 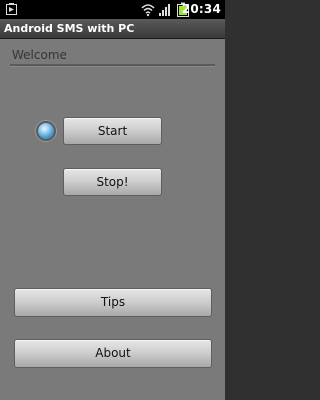 I want to click on stop-button: Stop!, so click(x=112, y=182).